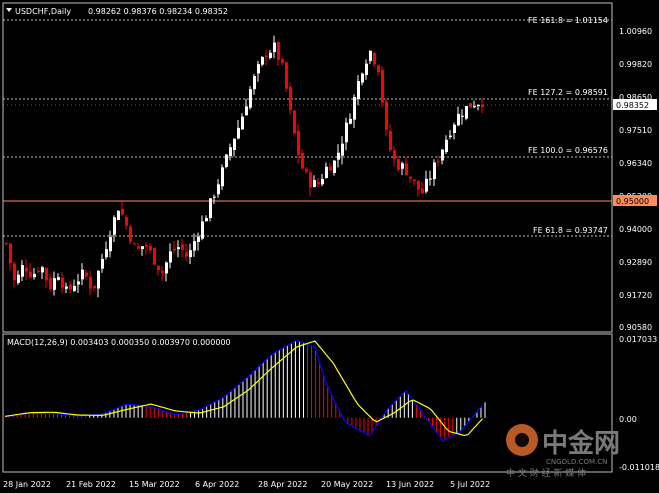 The image size is (659, 493). I want to click on support-price-marker: 0.95000, so click(635, 200).